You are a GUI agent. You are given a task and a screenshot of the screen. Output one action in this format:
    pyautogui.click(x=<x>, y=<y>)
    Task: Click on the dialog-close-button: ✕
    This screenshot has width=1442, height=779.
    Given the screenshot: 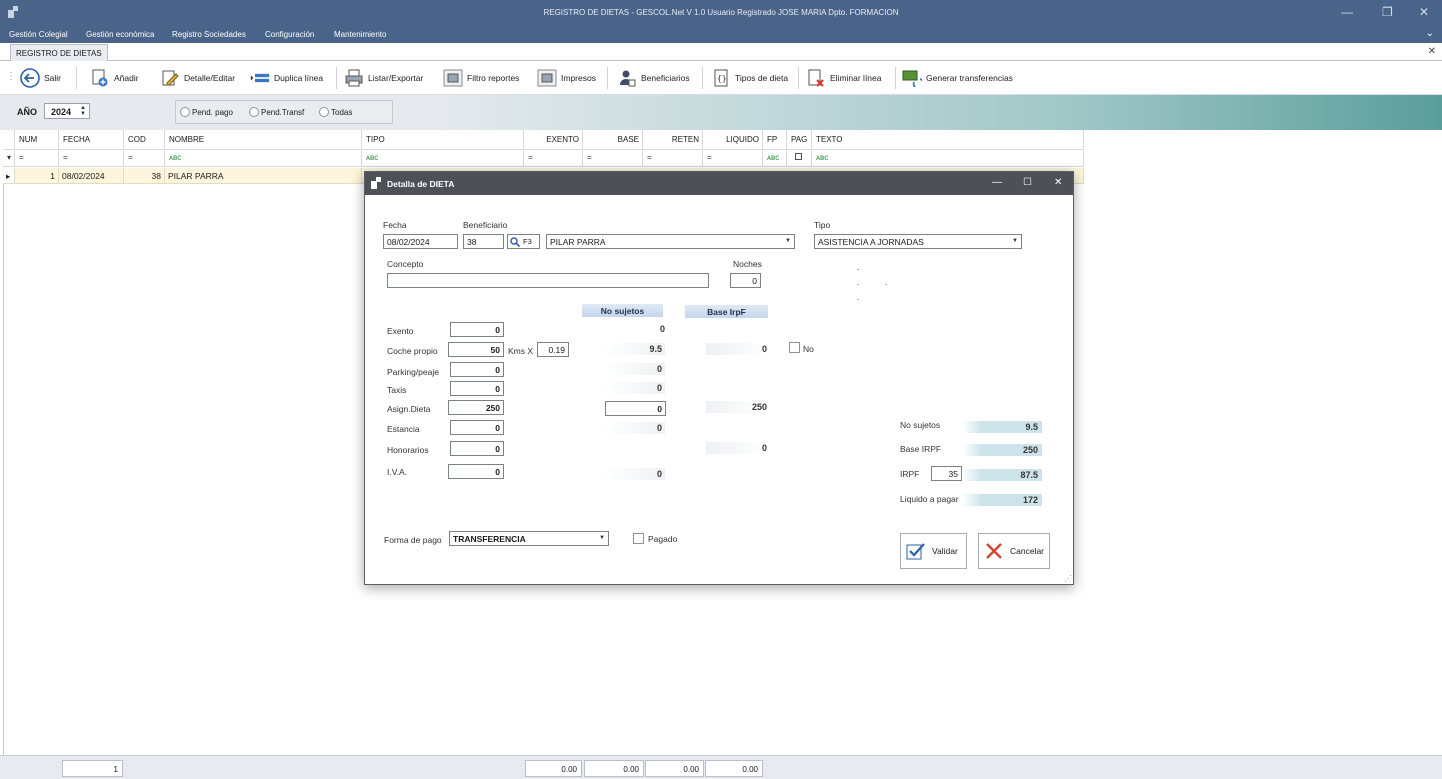 What is the action you would take?
    pyautogui.click(x=1058, y=182)
    